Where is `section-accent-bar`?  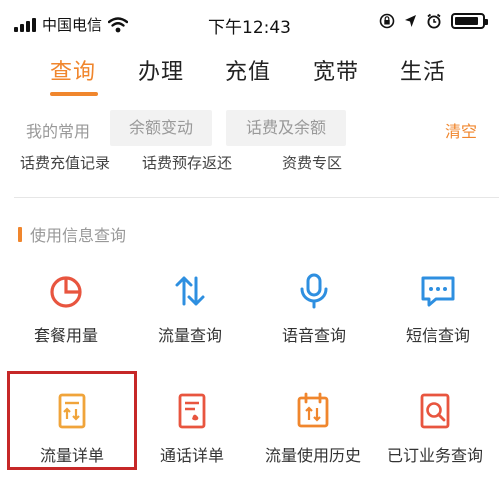
section-accent-bar is located at coordinates (20, 234).